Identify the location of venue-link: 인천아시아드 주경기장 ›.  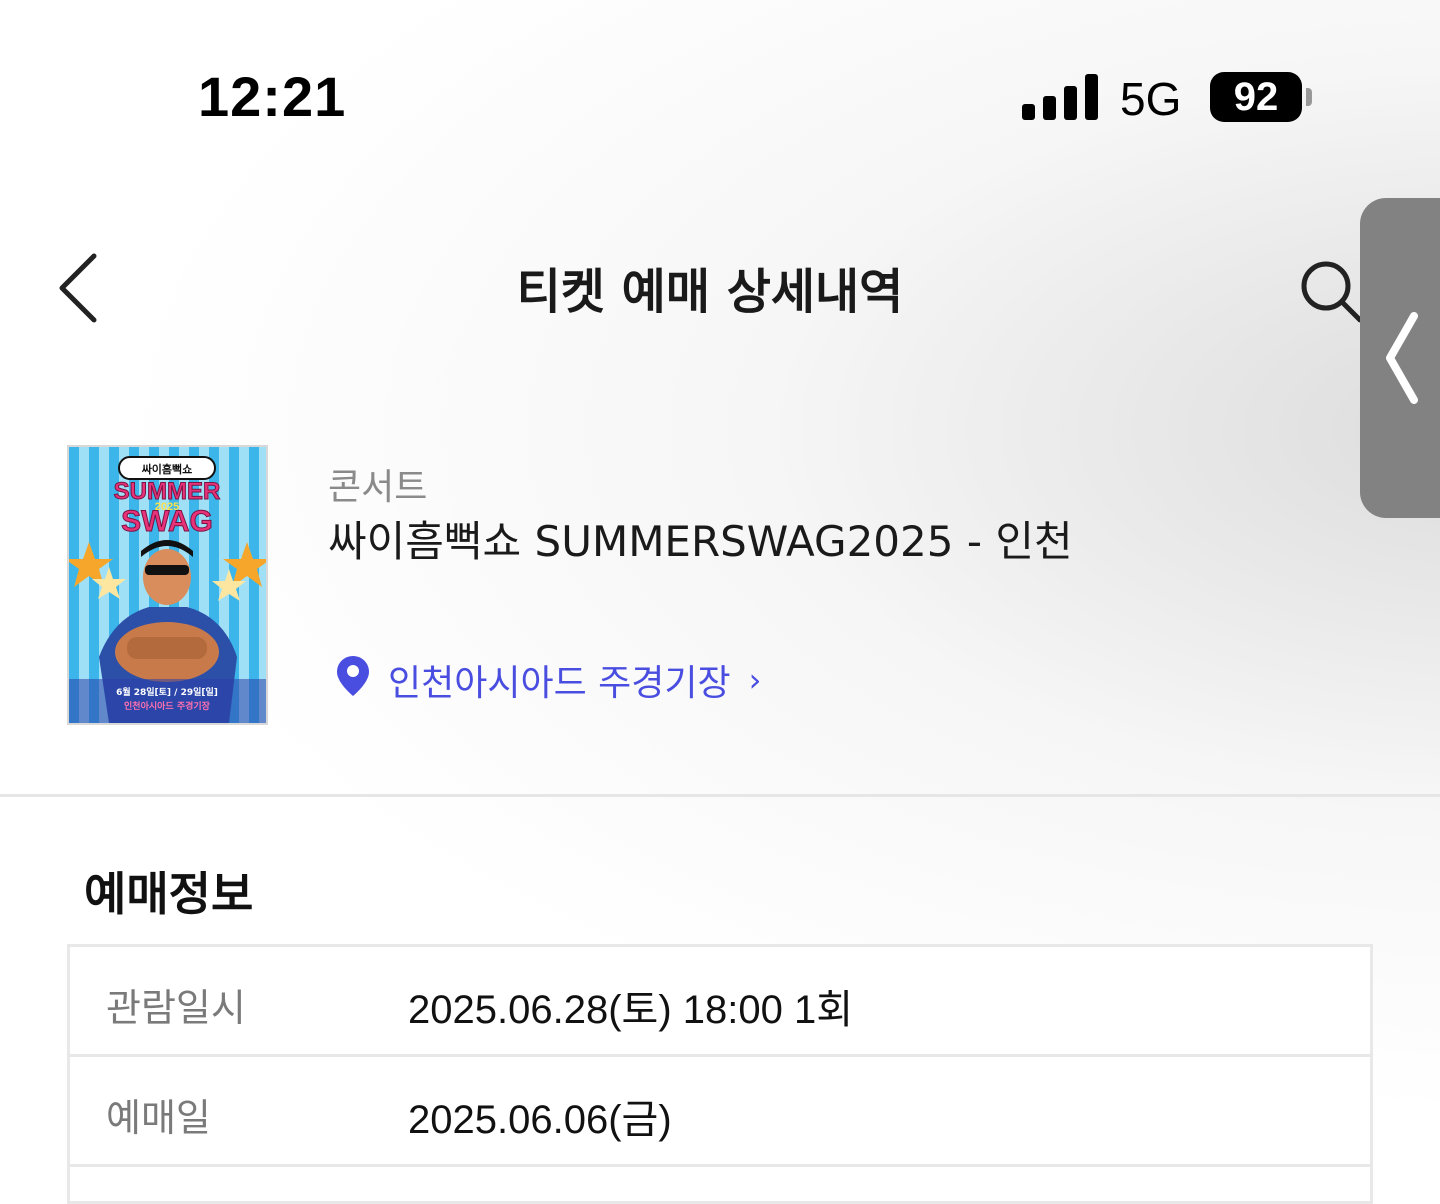
(548, 680).